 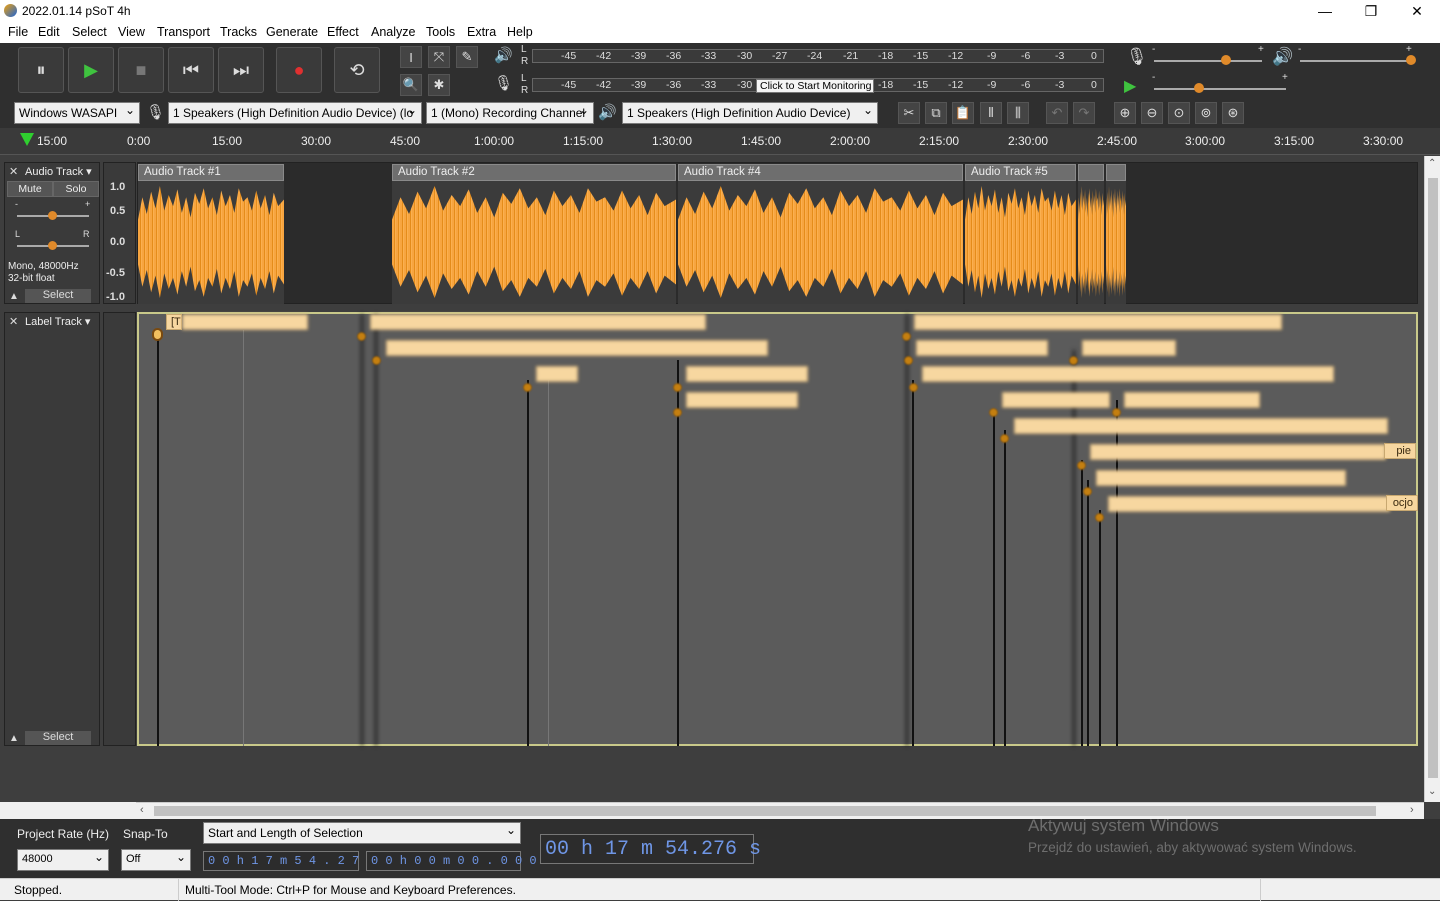 I want to click on zoom-toggle-icon: ⊛, so click(x=1233, y=113).